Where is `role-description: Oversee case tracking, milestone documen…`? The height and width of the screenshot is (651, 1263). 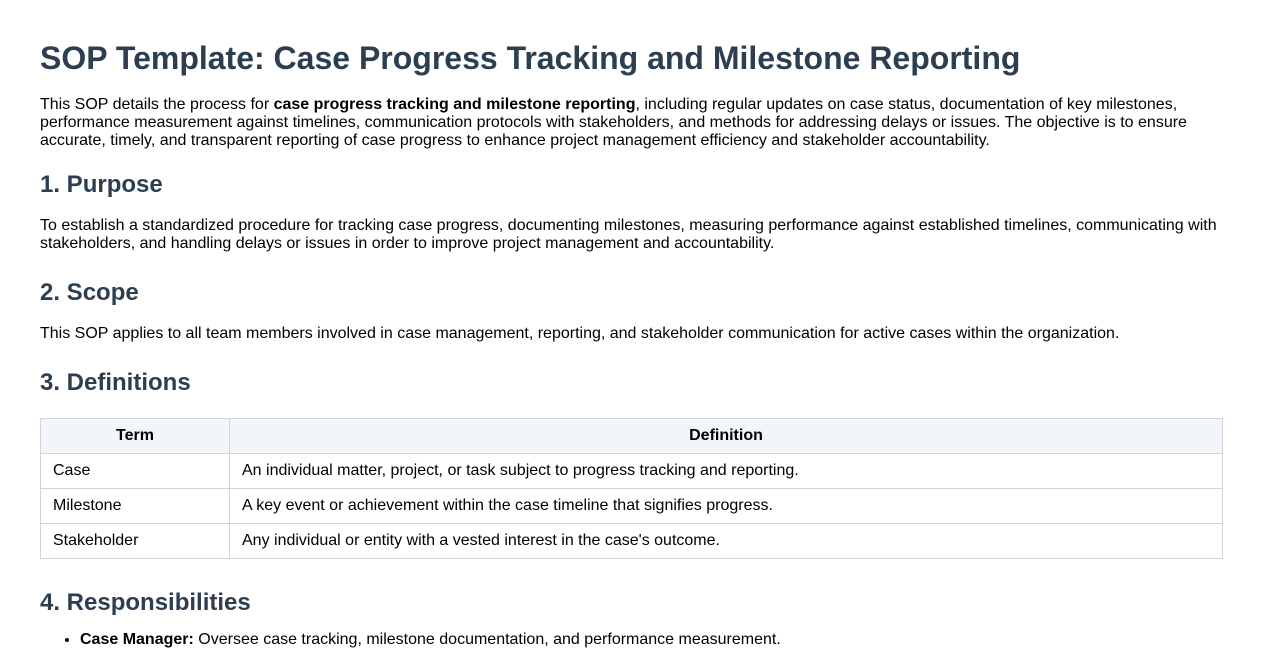 role-description: Oversee case tracking, milestone documen… is located at coordinates (487, 639).